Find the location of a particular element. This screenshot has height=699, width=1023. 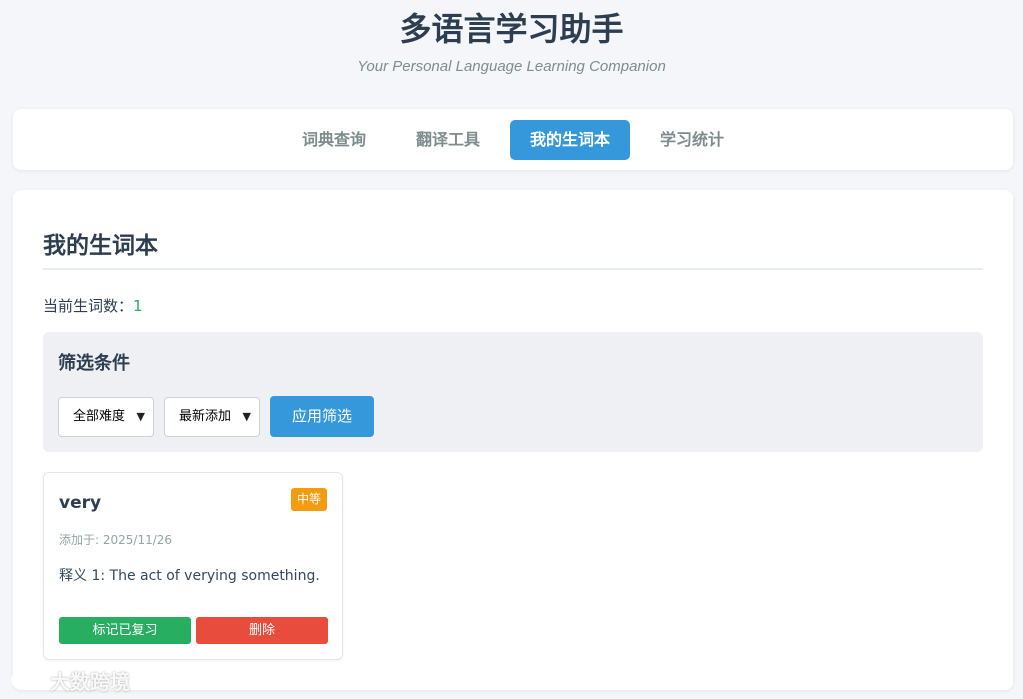

tab-translate: 翻译工具 is located at coordinates (448, 140).